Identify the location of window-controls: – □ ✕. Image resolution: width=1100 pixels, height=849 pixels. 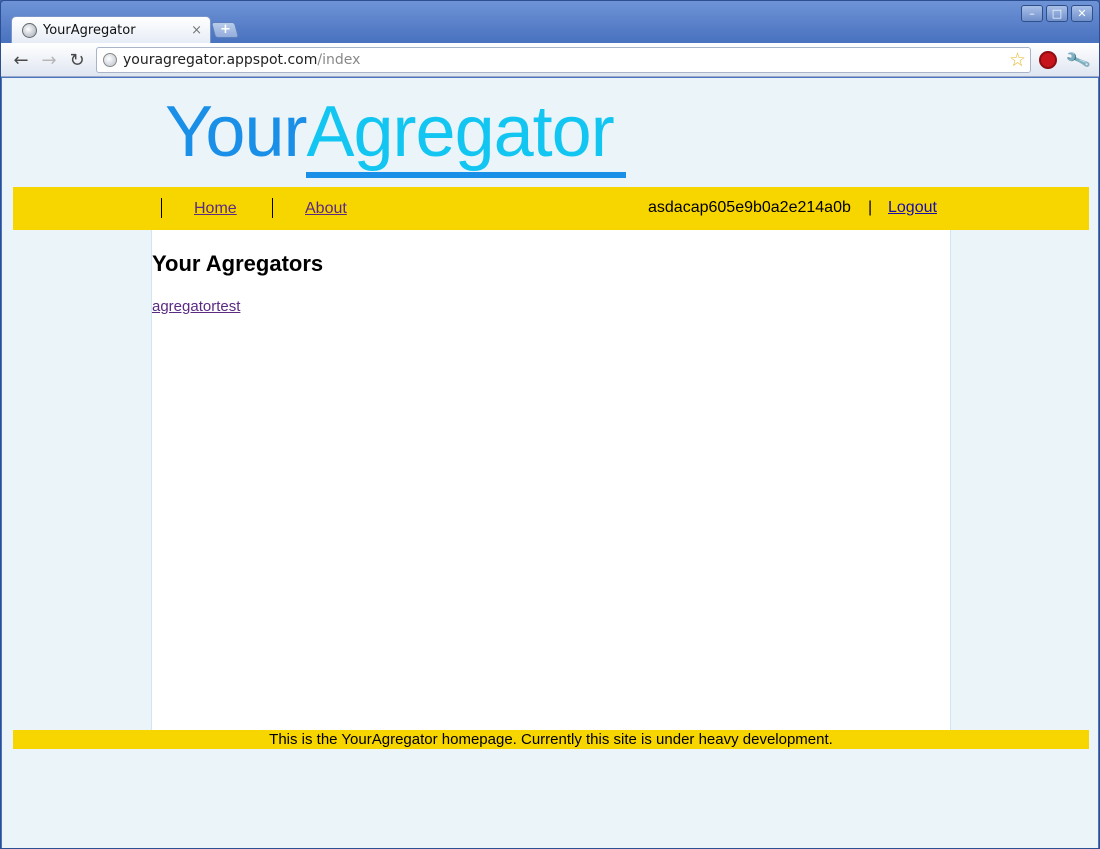
(1057, 13).